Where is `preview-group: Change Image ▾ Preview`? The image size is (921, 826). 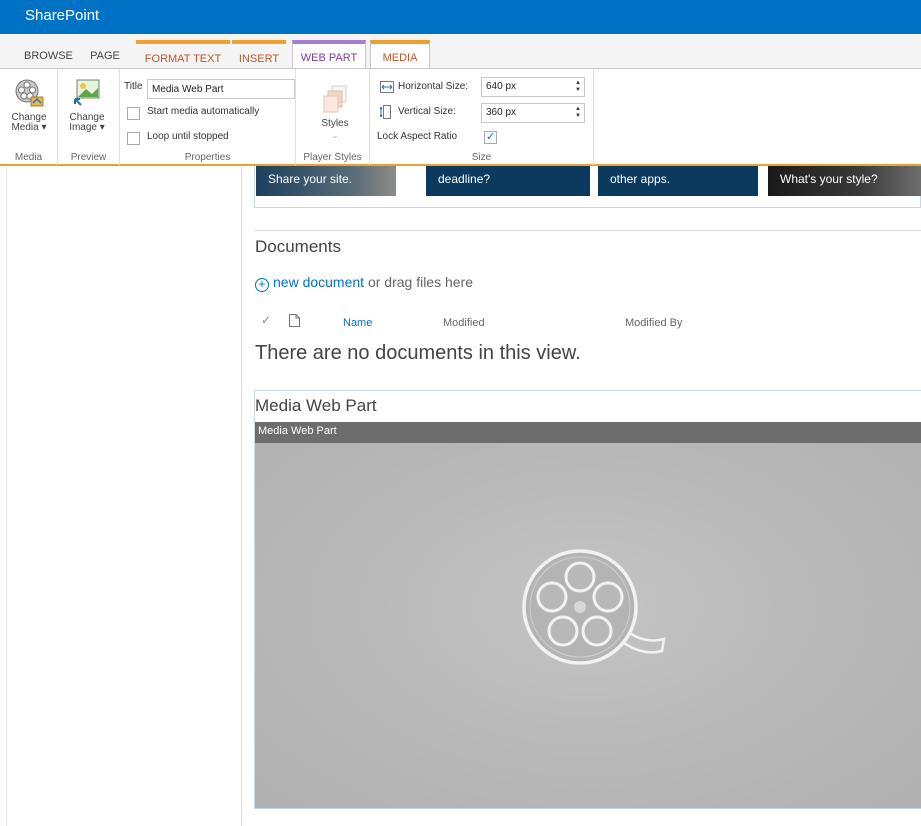 preview-group: Change Image ▾ Preview is located at coordinates (89, 117).